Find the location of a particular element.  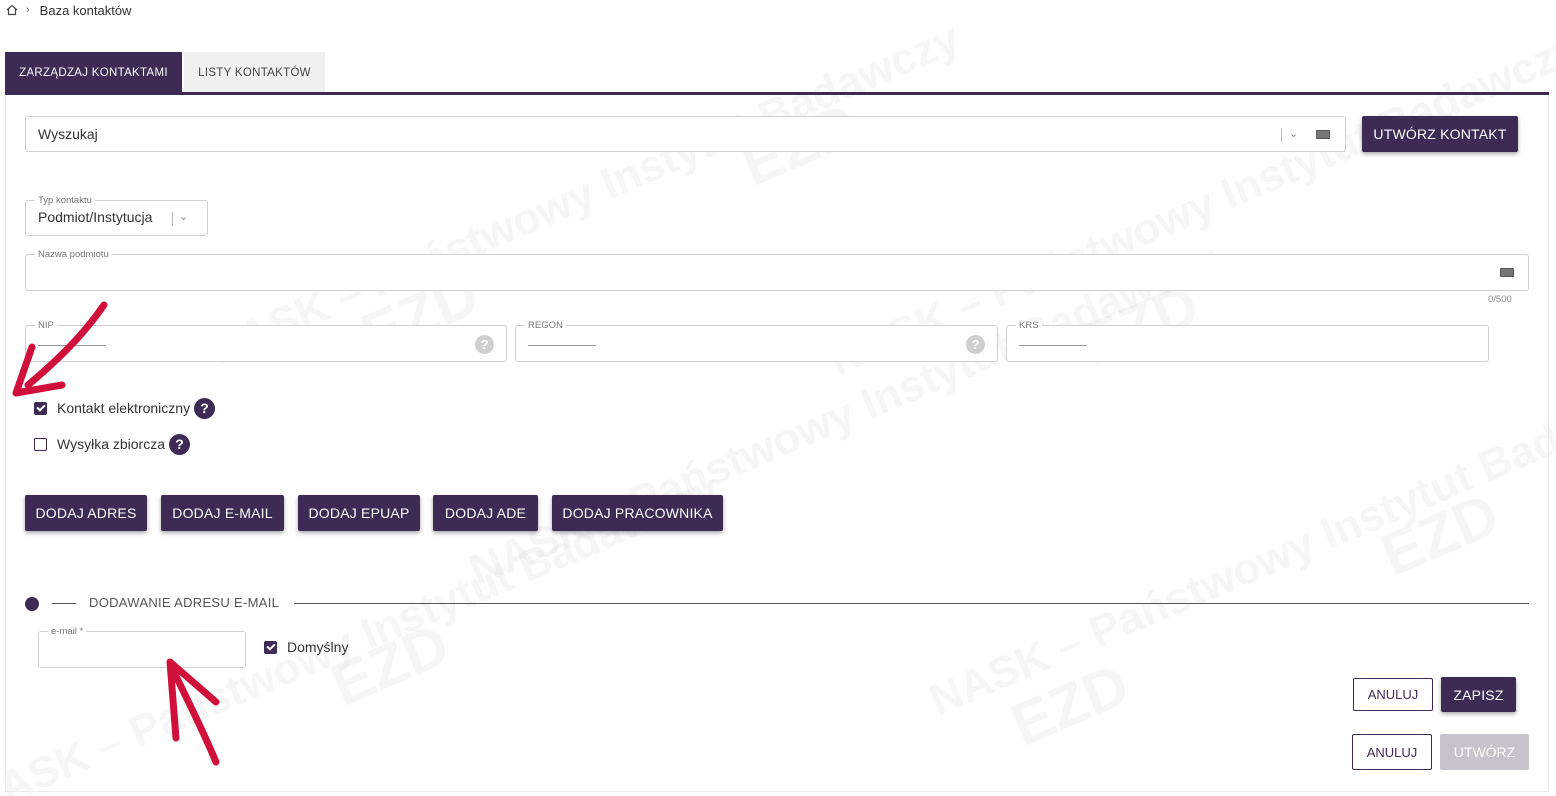

create-button: UTWÓRZ is located at coordinates (1484, 752).